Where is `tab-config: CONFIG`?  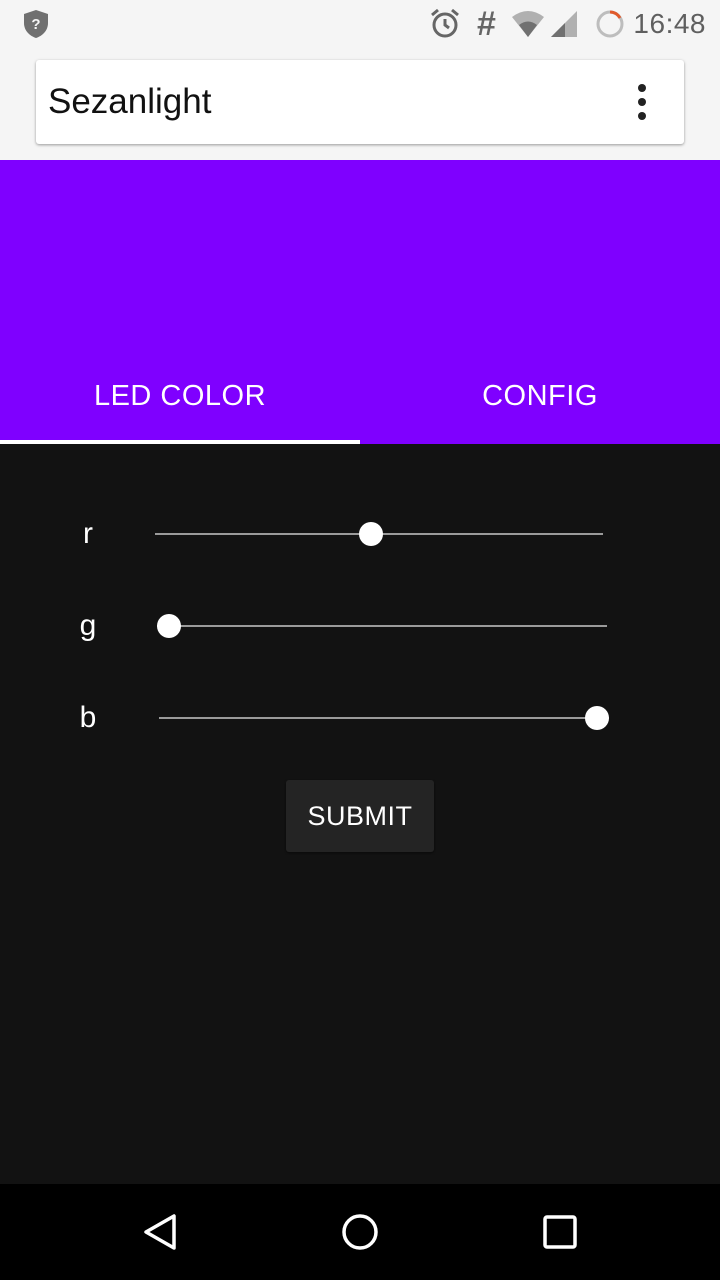
tab-config: CONFIG is located at coordinates (540, 396).